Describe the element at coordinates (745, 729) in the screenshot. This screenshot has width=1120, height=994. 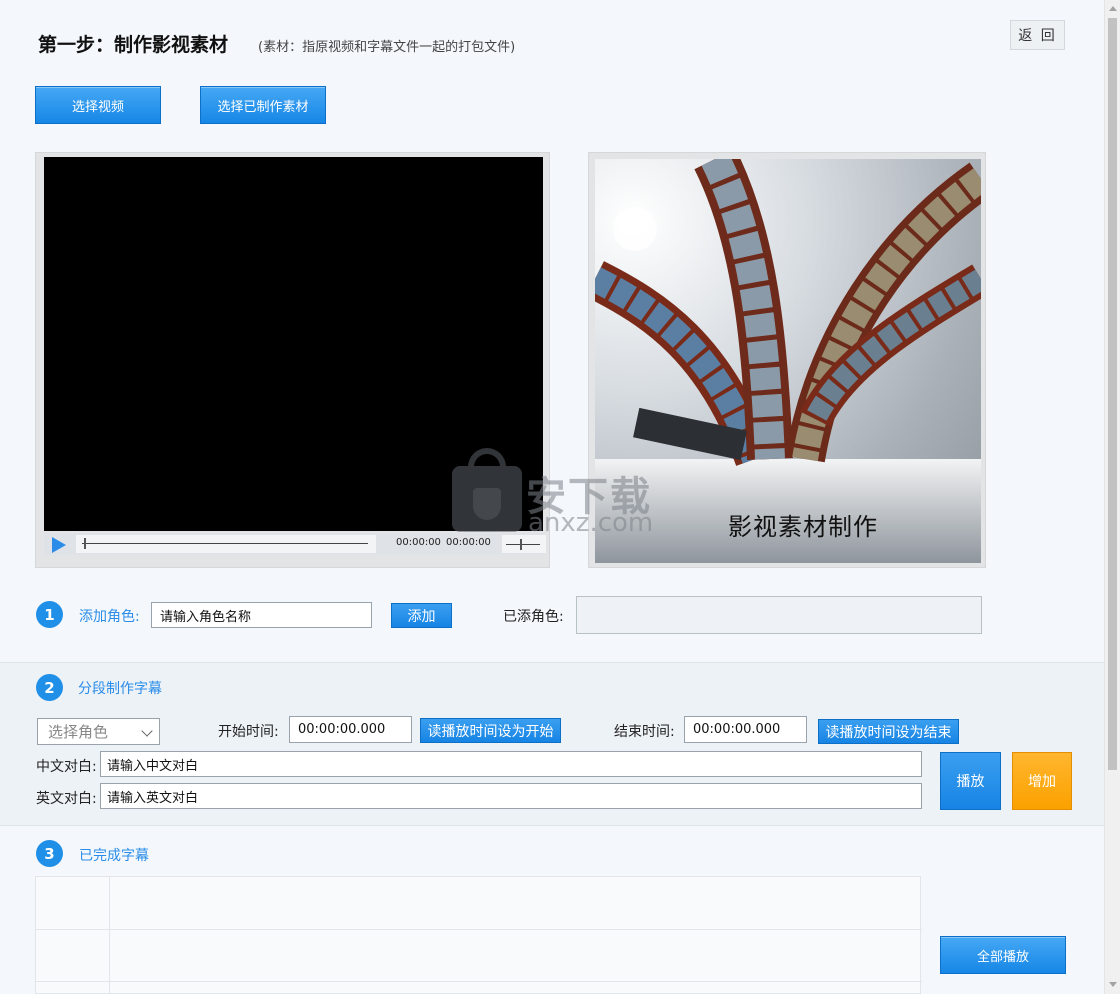
I see `end-time-input: 00:00:00.000` at that location.